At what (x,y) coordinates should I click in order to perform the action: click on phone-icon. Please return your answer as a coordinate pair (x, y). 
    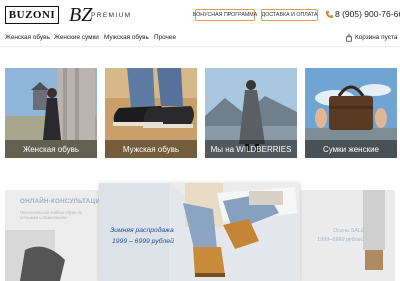
    Looking at the image, I should click on (329, 14).